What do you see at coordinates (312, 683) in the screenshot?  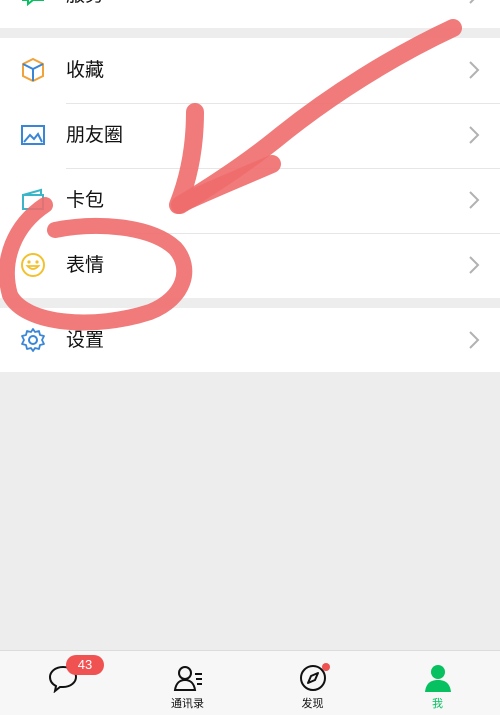 I see `tab-discover: 发现` at bounding box center [312, 683].